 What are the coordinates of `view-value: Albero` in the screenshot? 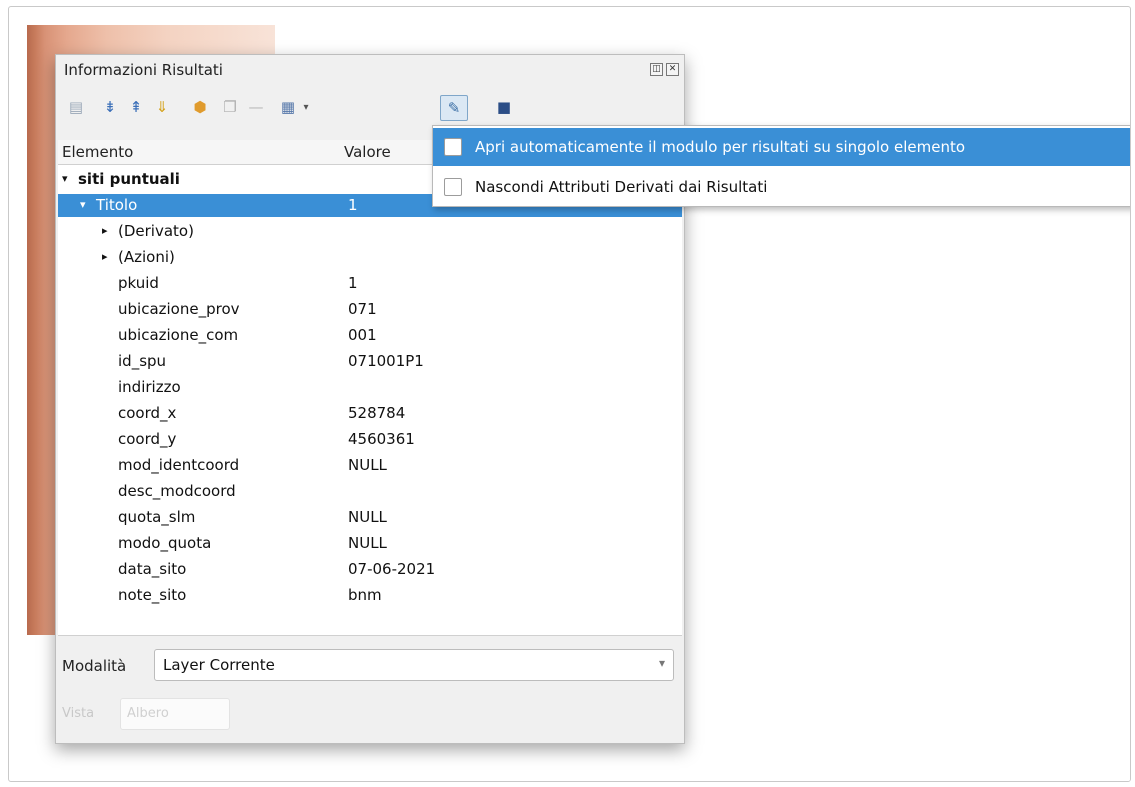 It's located at (148, 713).